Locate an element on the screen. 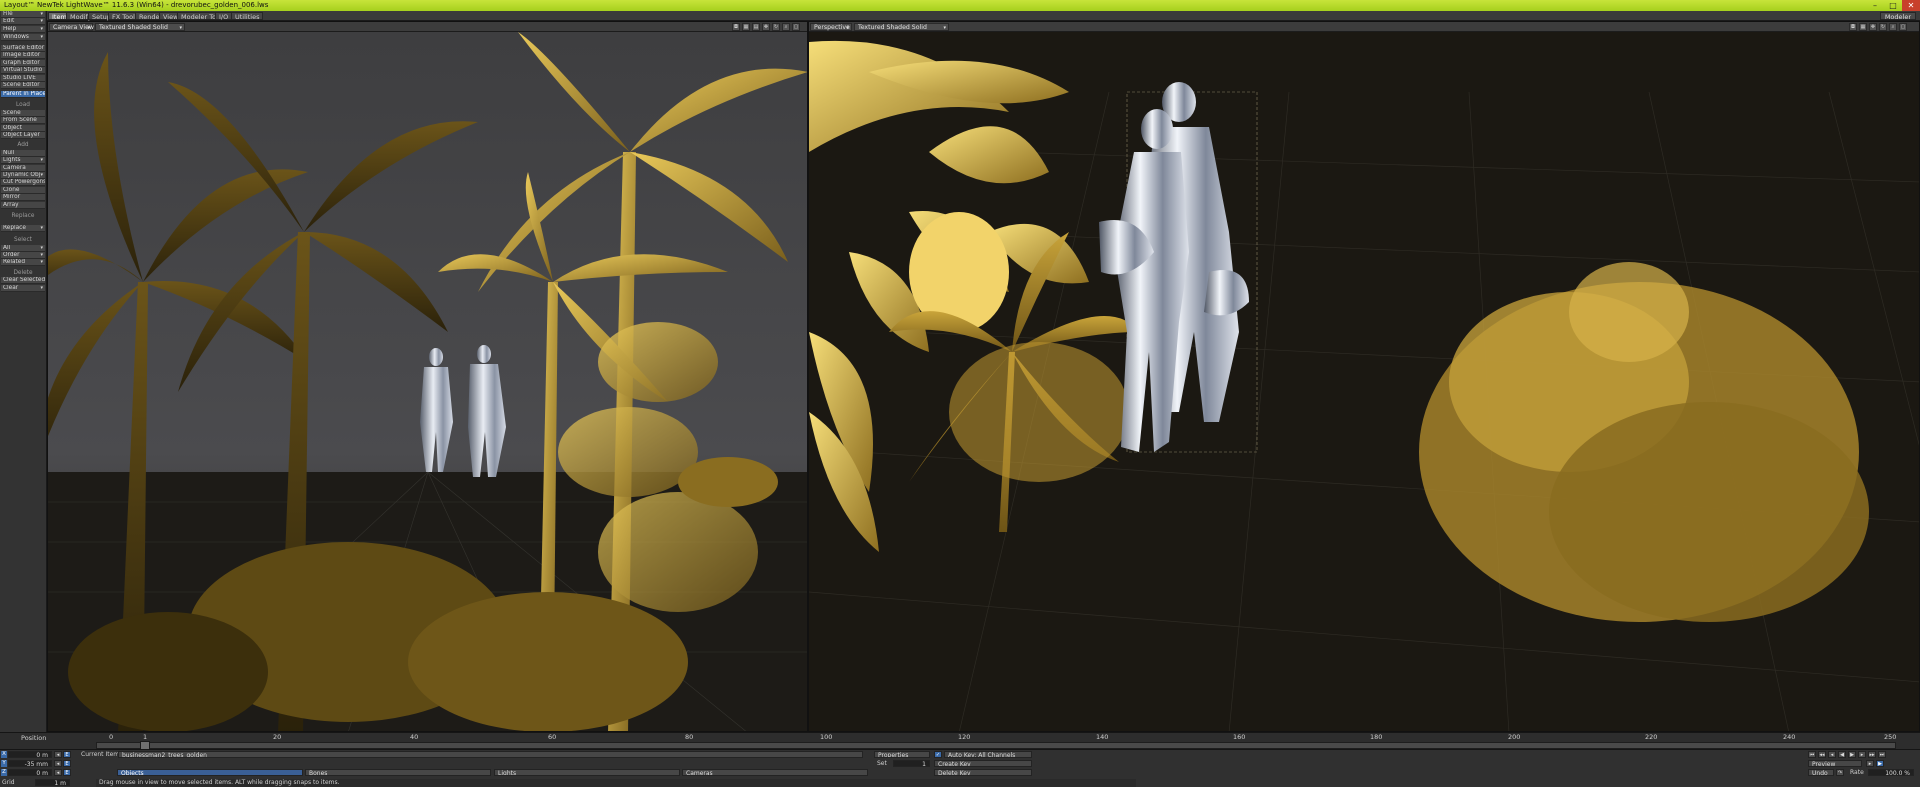  next-key-icon: ▸▸ is located at coordinates (1872, 754).